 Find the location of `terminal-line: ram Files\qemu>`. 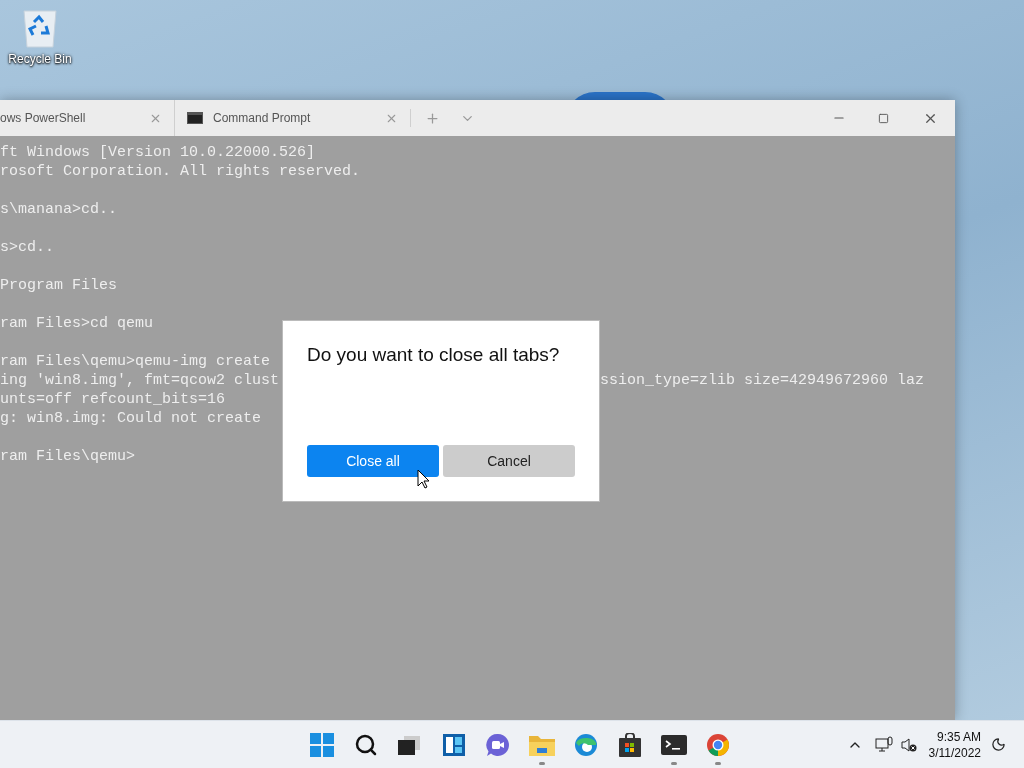

terminal-line: ram Files\qemu> is located at coordinates (68, 456).